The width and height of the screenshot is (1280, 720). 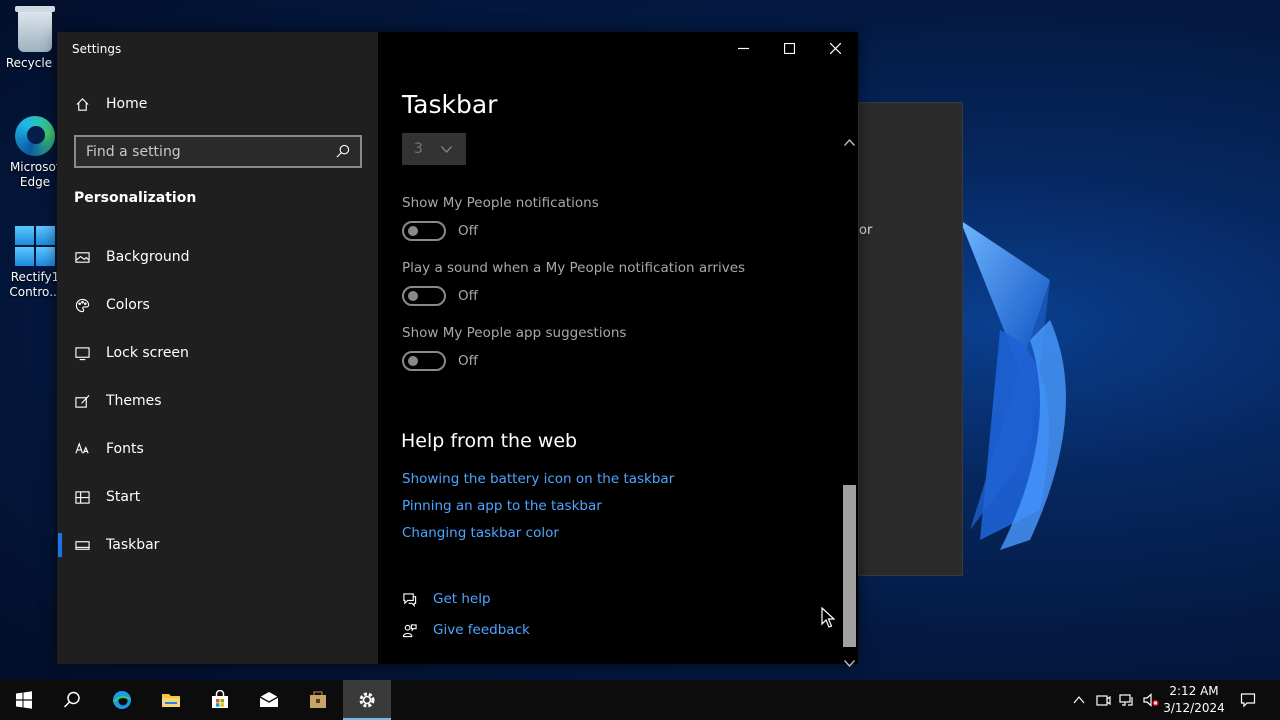 What do you see at coordinates (866, 230) in the screenshot?
I see `background-window-text: or` at bounding box center [866, 230].